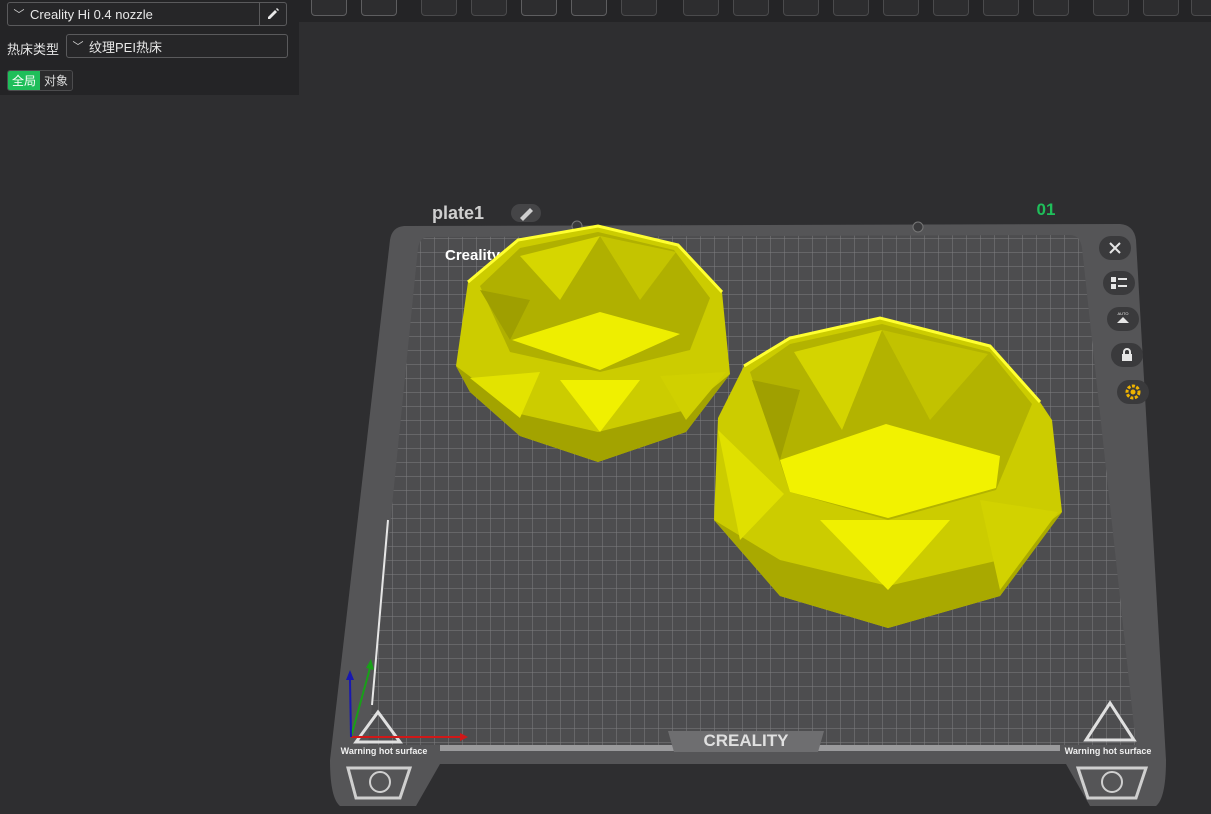 This screenshot has width=1211, height=814. What do you see at coordinates (489, 8) in the screenshot?
I see `add-plate-button` at bounding box center [489, 8].